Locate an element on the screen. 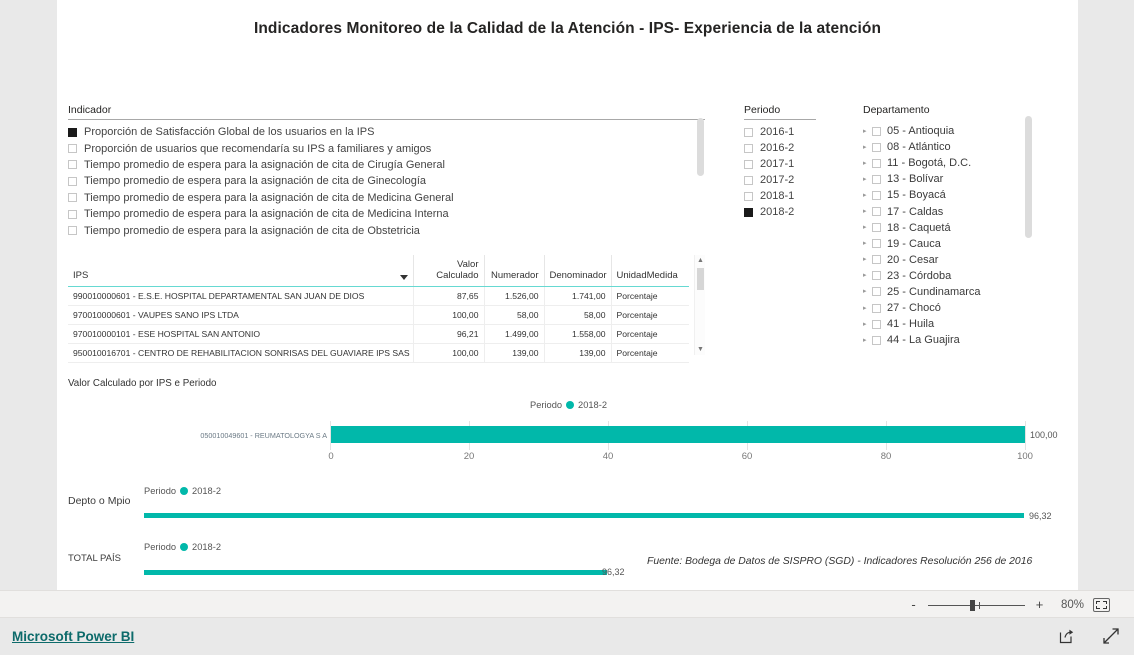 Image resolution: width=1134 pixels, height=655 pixels. slicer-item: ▸ 05 - Antioquia is located at coordinates (963, 131).